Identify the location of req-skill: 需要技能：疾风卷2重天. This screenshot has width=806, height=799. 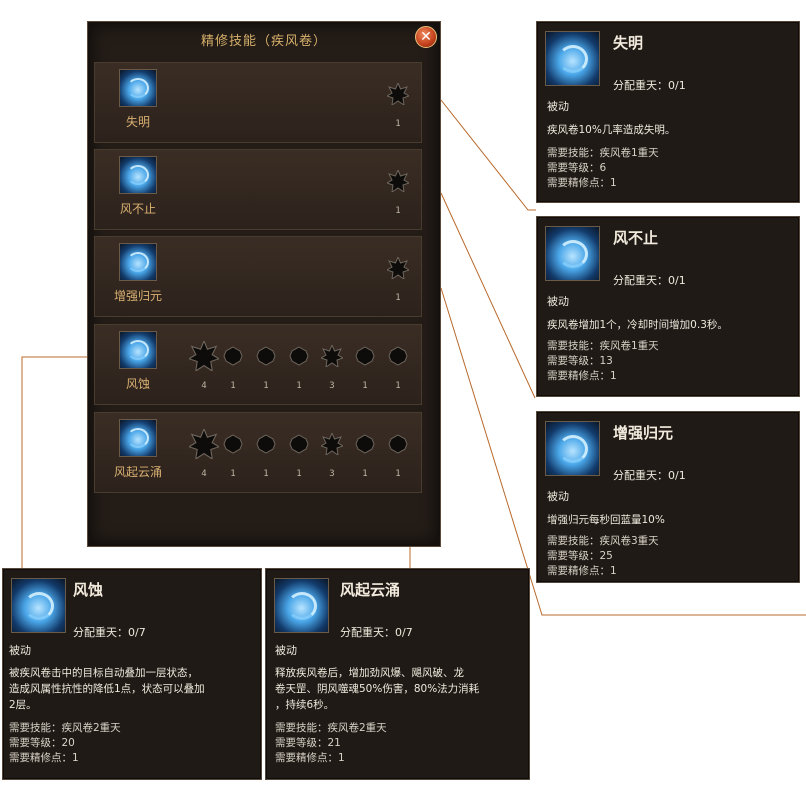
(65, 728).